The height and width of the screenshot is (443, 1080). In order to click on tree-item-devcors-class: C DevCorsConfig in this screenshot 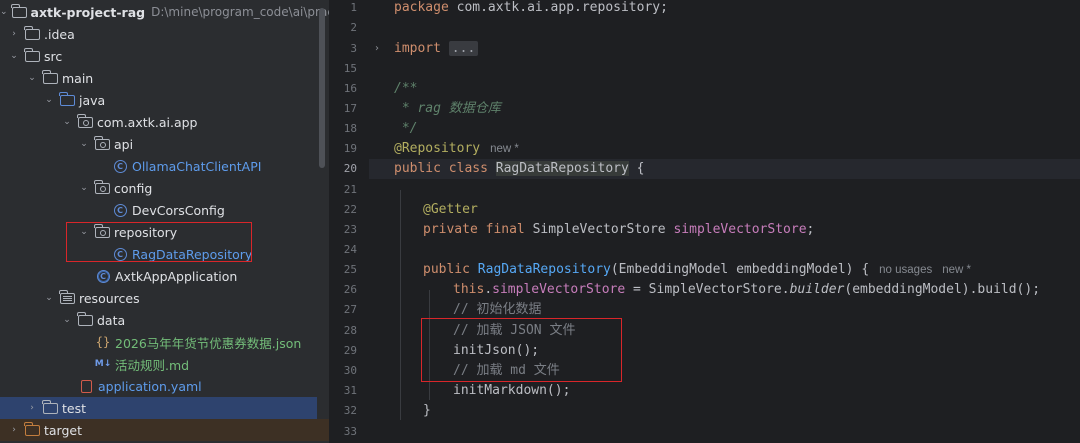, I will do `click(164, 210)`.